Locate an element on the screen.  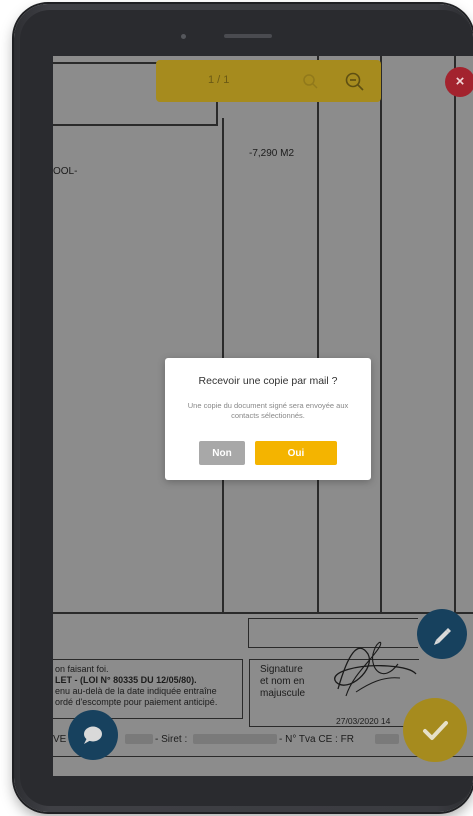
zoom-out-icon is located at coordinates (354, 81).